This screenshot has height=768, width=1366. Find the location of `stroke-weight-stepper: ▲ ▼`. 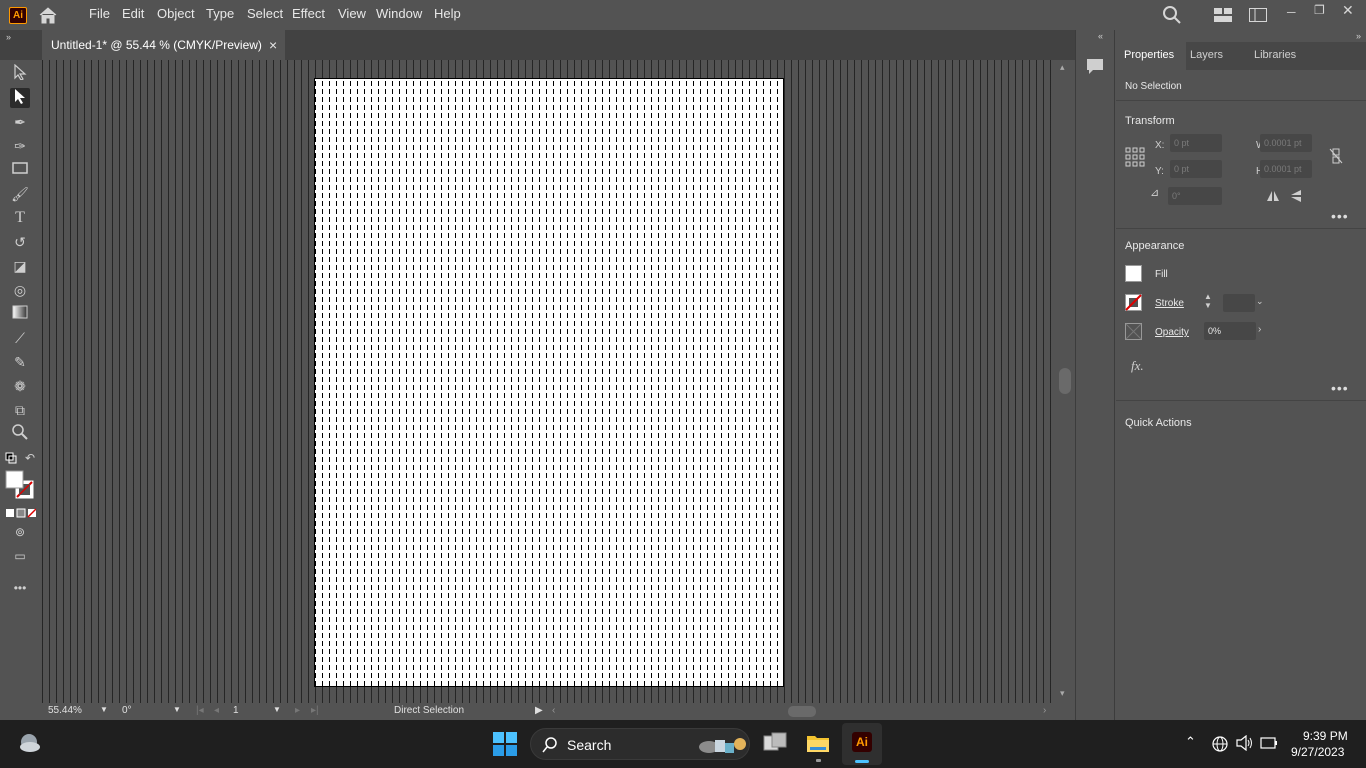

stroke-weight-stepper: ▲ ▼ is located at coordinates (1208, 301).